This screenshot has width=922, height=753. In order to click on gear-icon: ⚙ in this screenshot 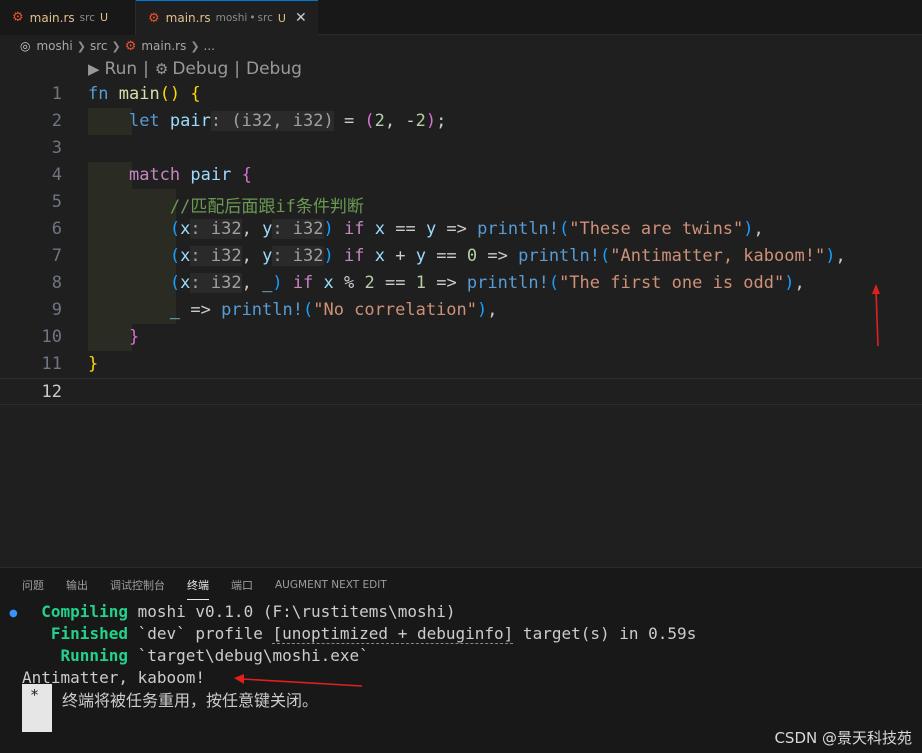, I will do `click(161, 69)`.